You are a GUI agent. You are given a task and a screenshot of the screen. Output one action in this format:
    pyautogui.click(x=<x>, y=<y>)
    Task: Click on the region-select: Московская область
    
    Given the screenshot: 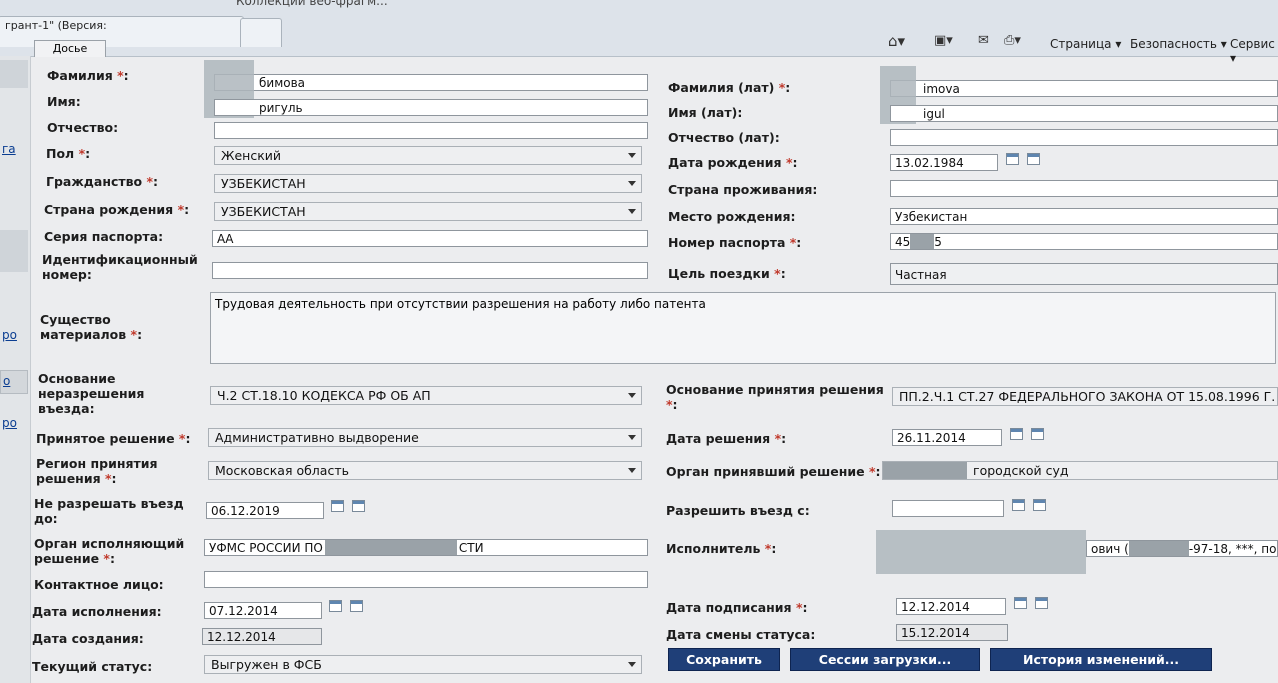 What is the action you would take?
    pyautogui.click(x=425, y=470)
    